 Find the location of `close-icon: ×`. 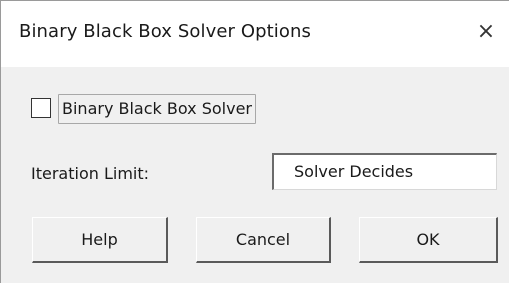

close-icon: × is located at coordinates (486, 32).